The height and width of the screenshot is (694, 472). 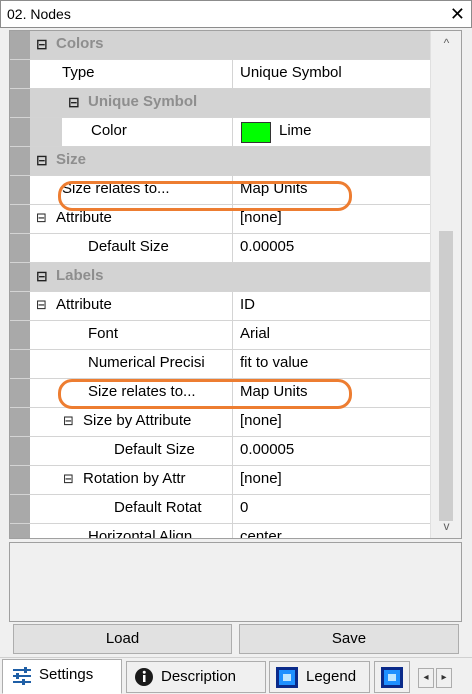 I want to click on property-value-cell: Lime, so click(x=332, y=132).